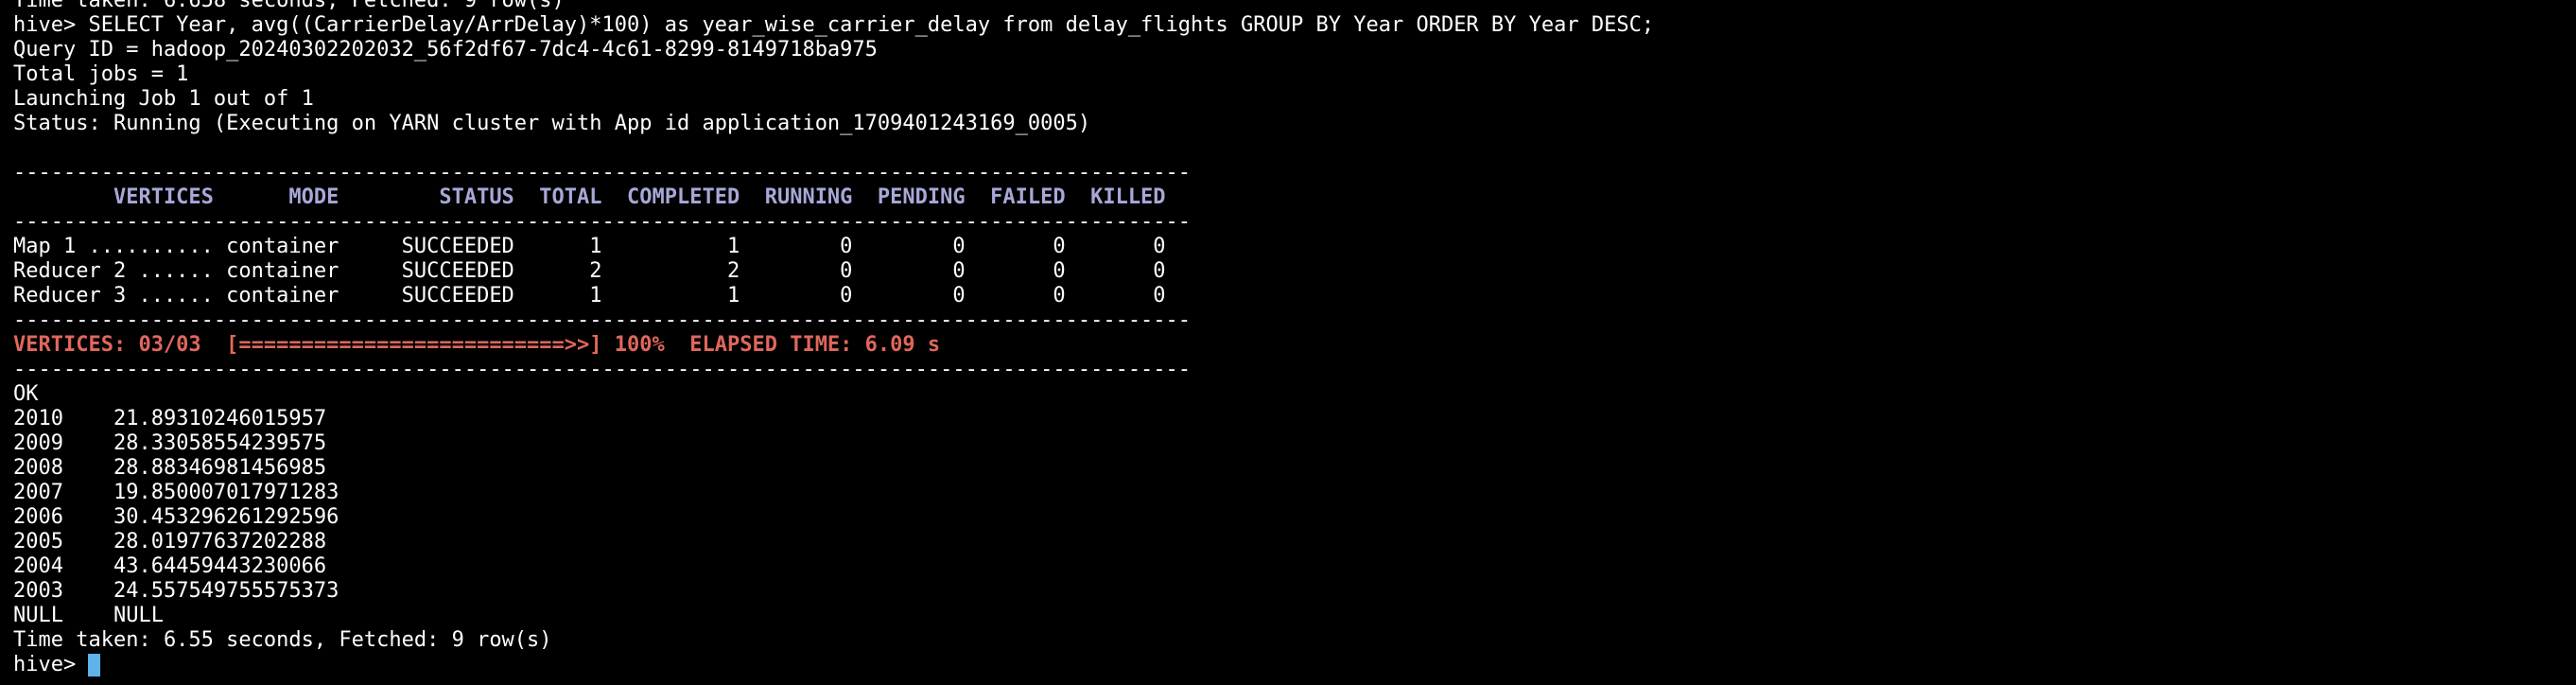 The image size is (2576, 685). What do you see at coordinates (94, 665) in the screenshot?
I see `cursor-icon` at bounding box center [94, 665].